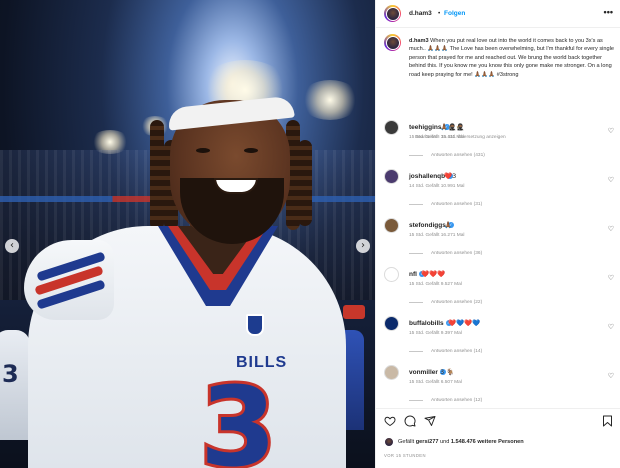  Describe the element at coordinates (445, 204) in the screenshot. I see `view-replies-button: Antworten ansehen (31)` at that location.